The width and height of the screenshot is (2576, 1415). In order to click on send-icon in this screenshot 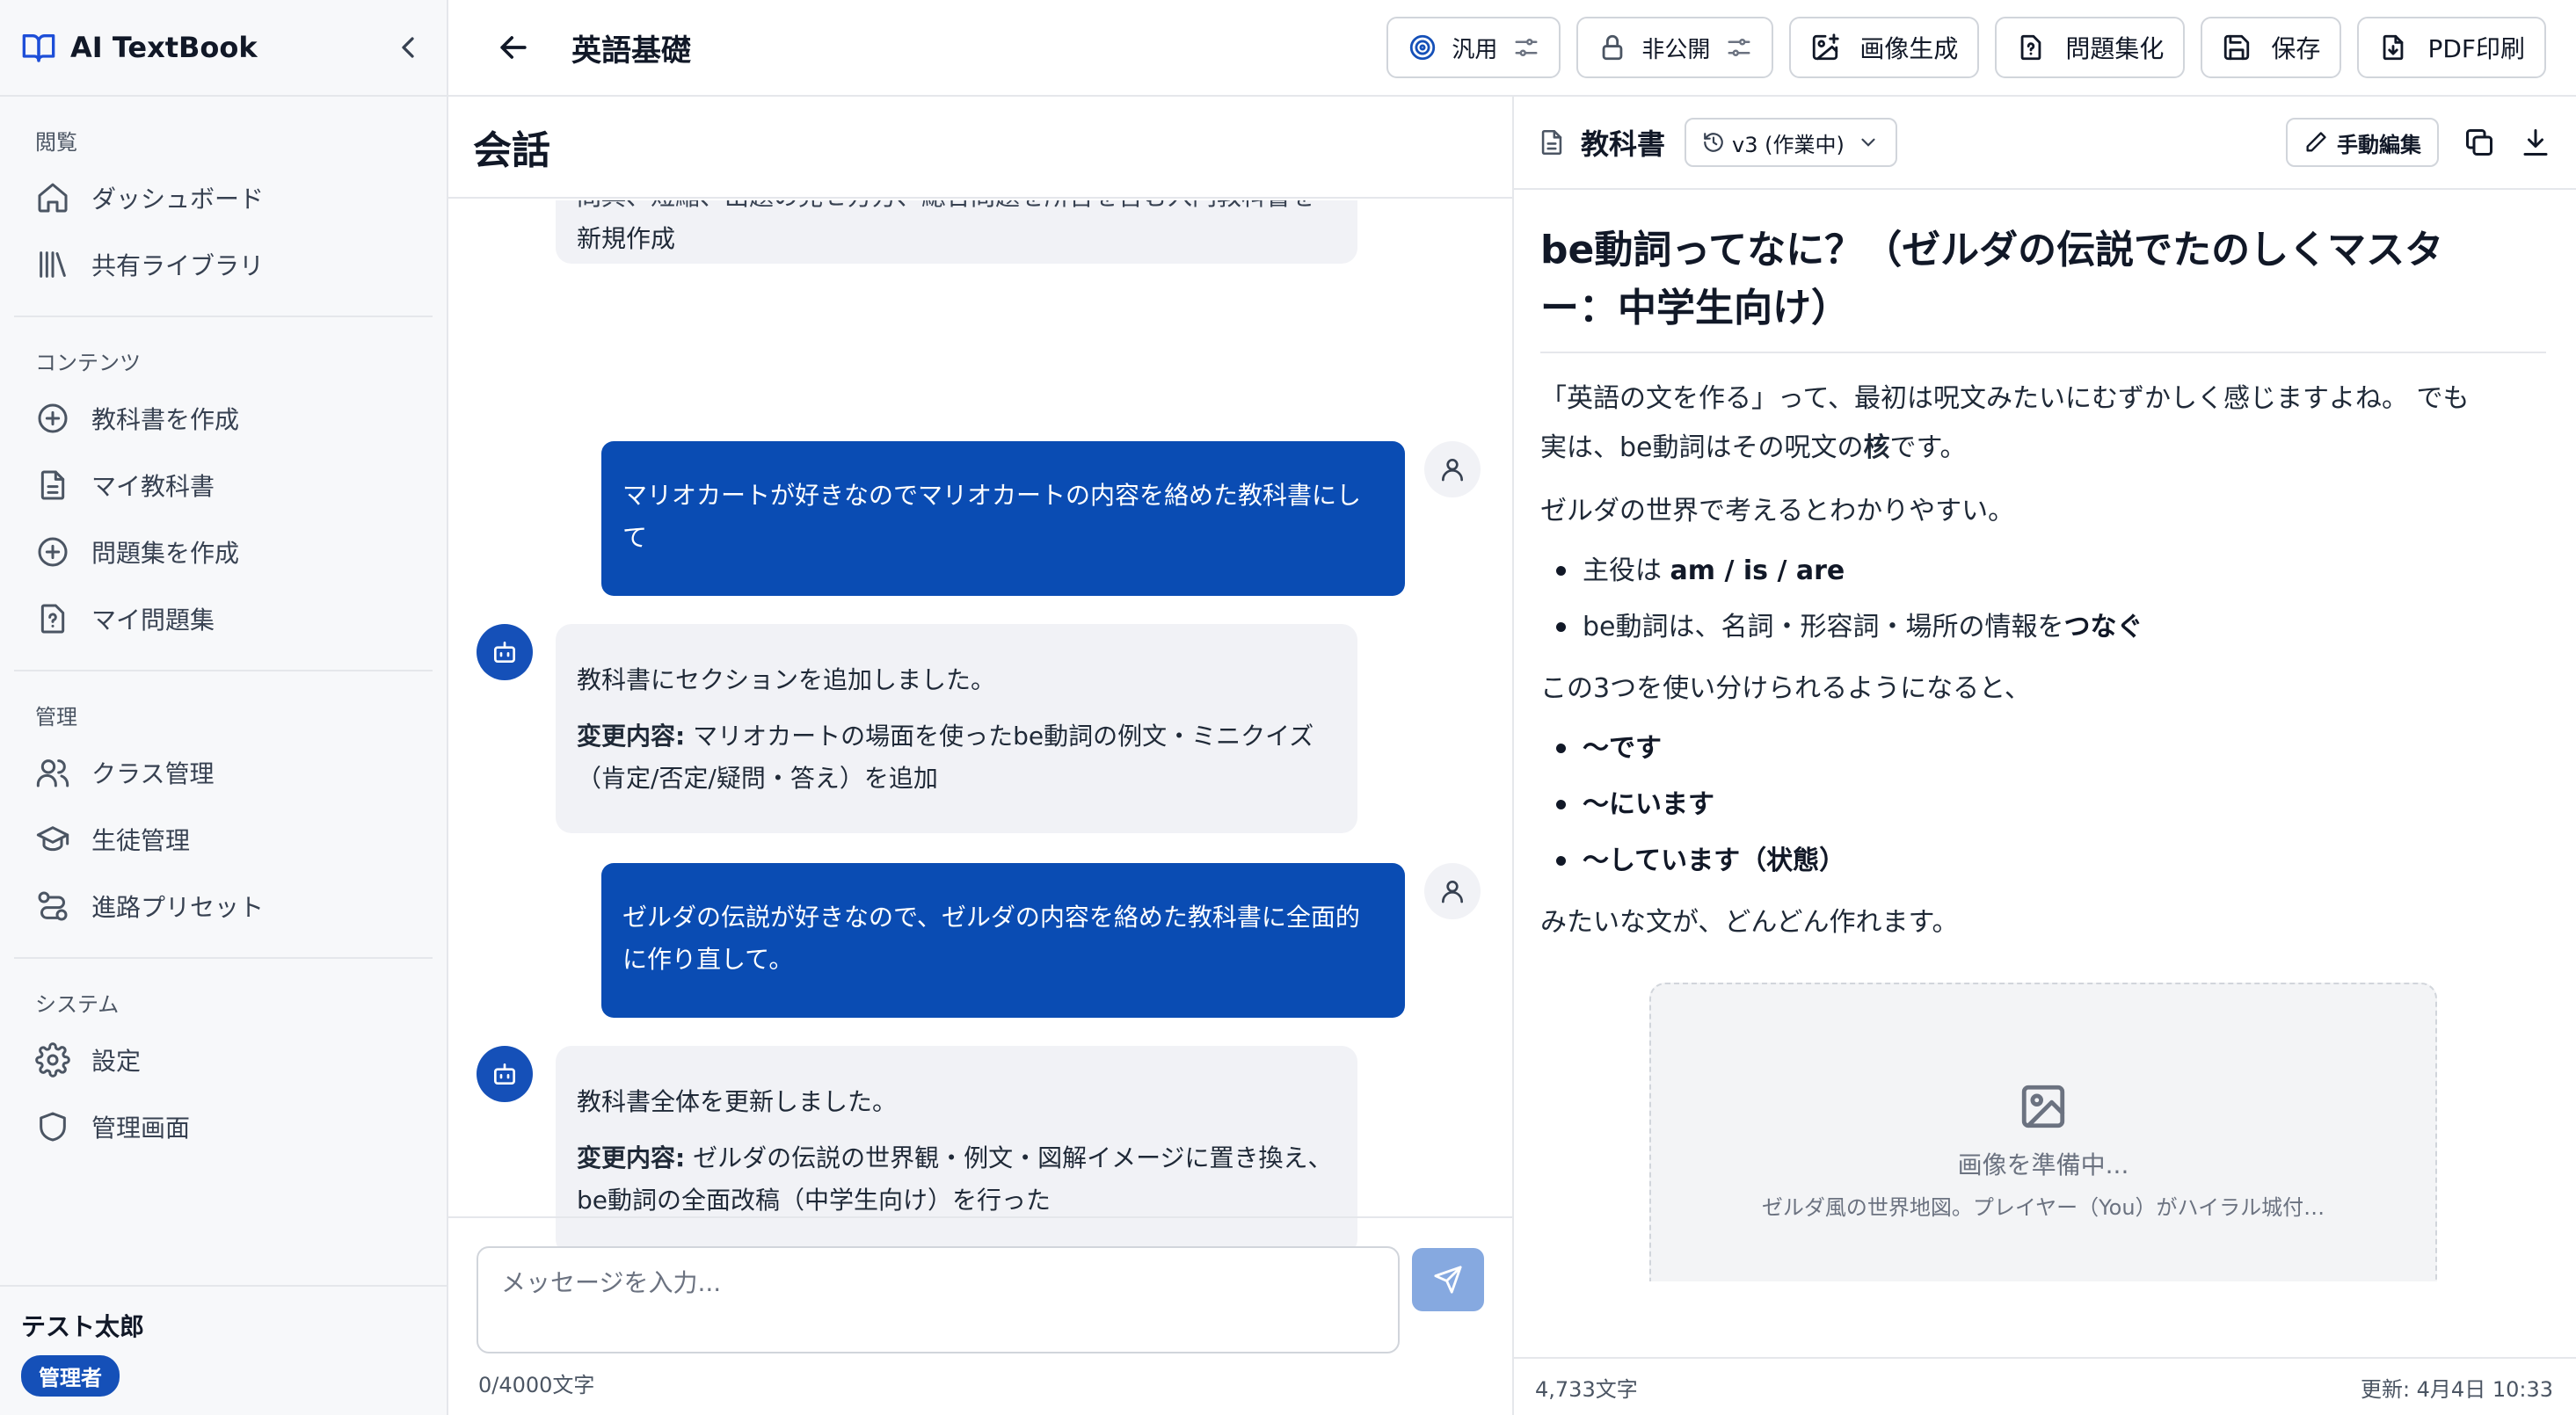, I will do `click(1448, 1280)`.